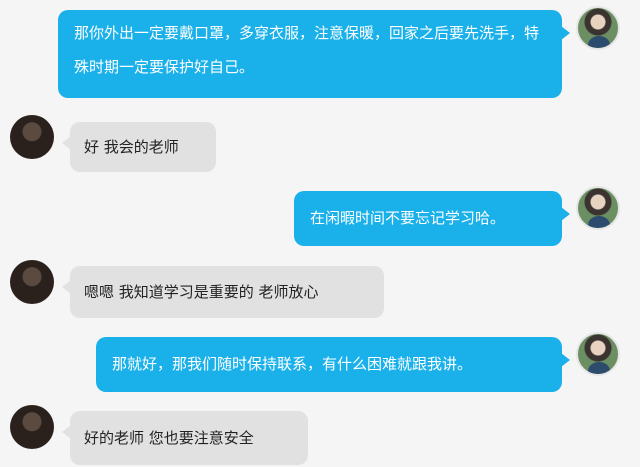  What do you see at coordinates (333, 364) in the screenshot?
I see `message-bubble-outgoing: 那就好，那我们随时保持联系，有什么困难就跟我讲。` at bounding box center [333, 364].